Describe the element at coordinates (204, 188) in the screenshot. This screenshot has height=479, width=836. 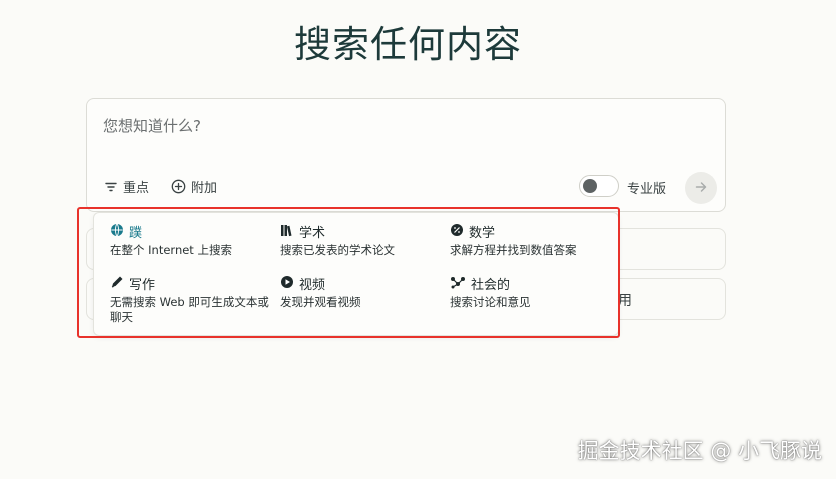
I see `attach-label: 附加` at that location.